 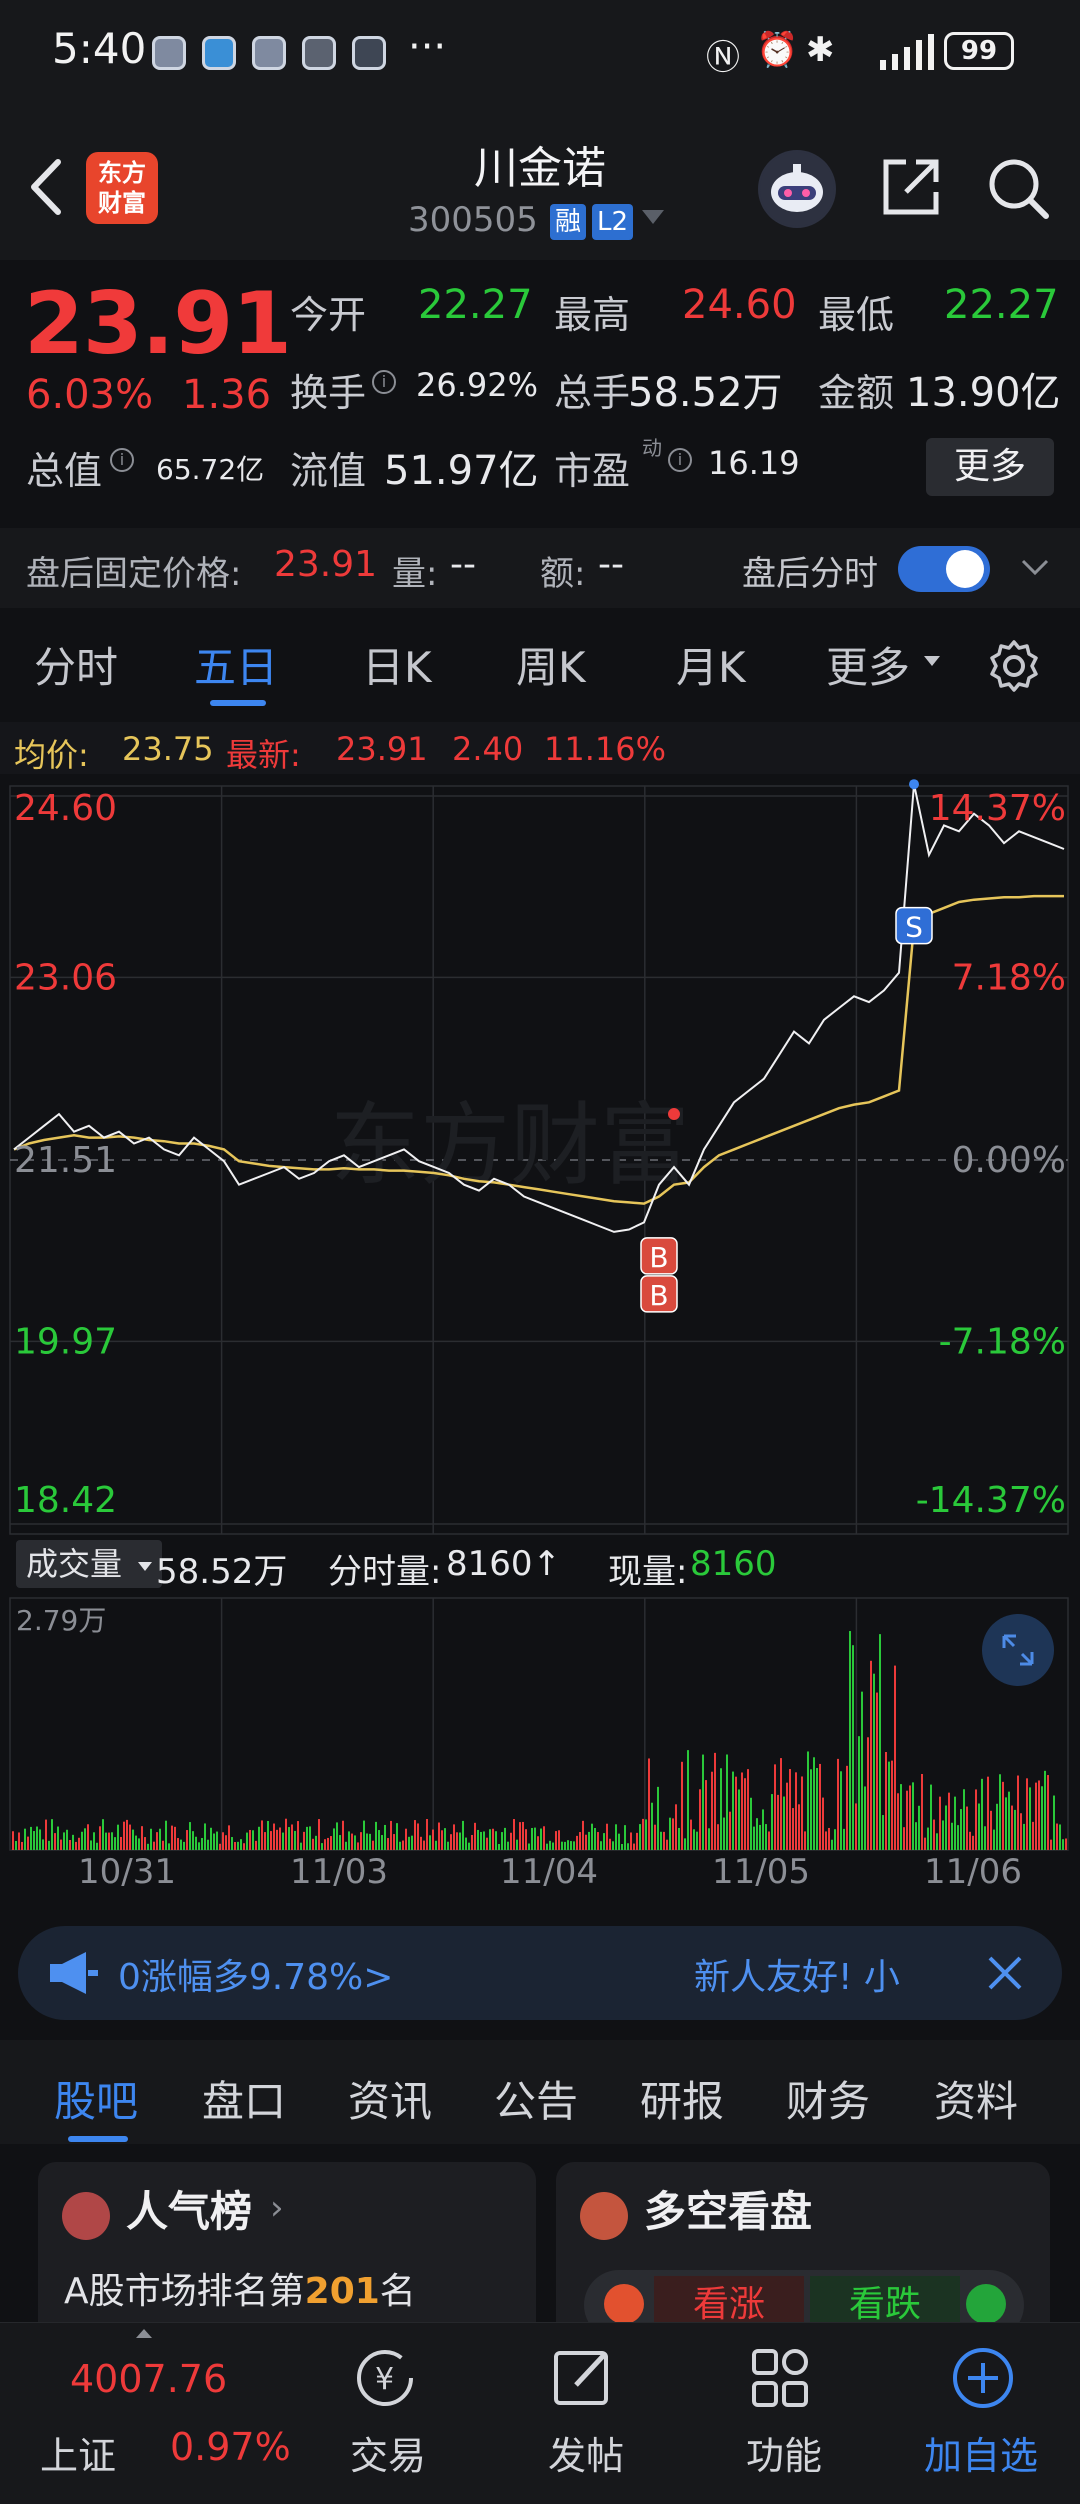 I want to click on banner-text: 0涨幅多9.78%>, so click(x=255, y=1974).